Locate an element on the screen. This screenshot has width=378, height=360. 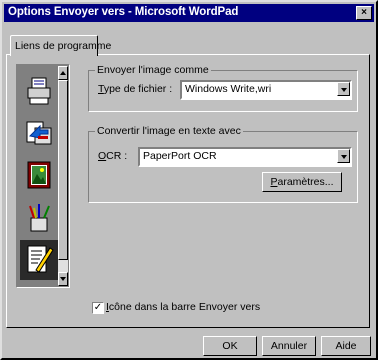
program-icon-list is located at coordinates (43, 176).